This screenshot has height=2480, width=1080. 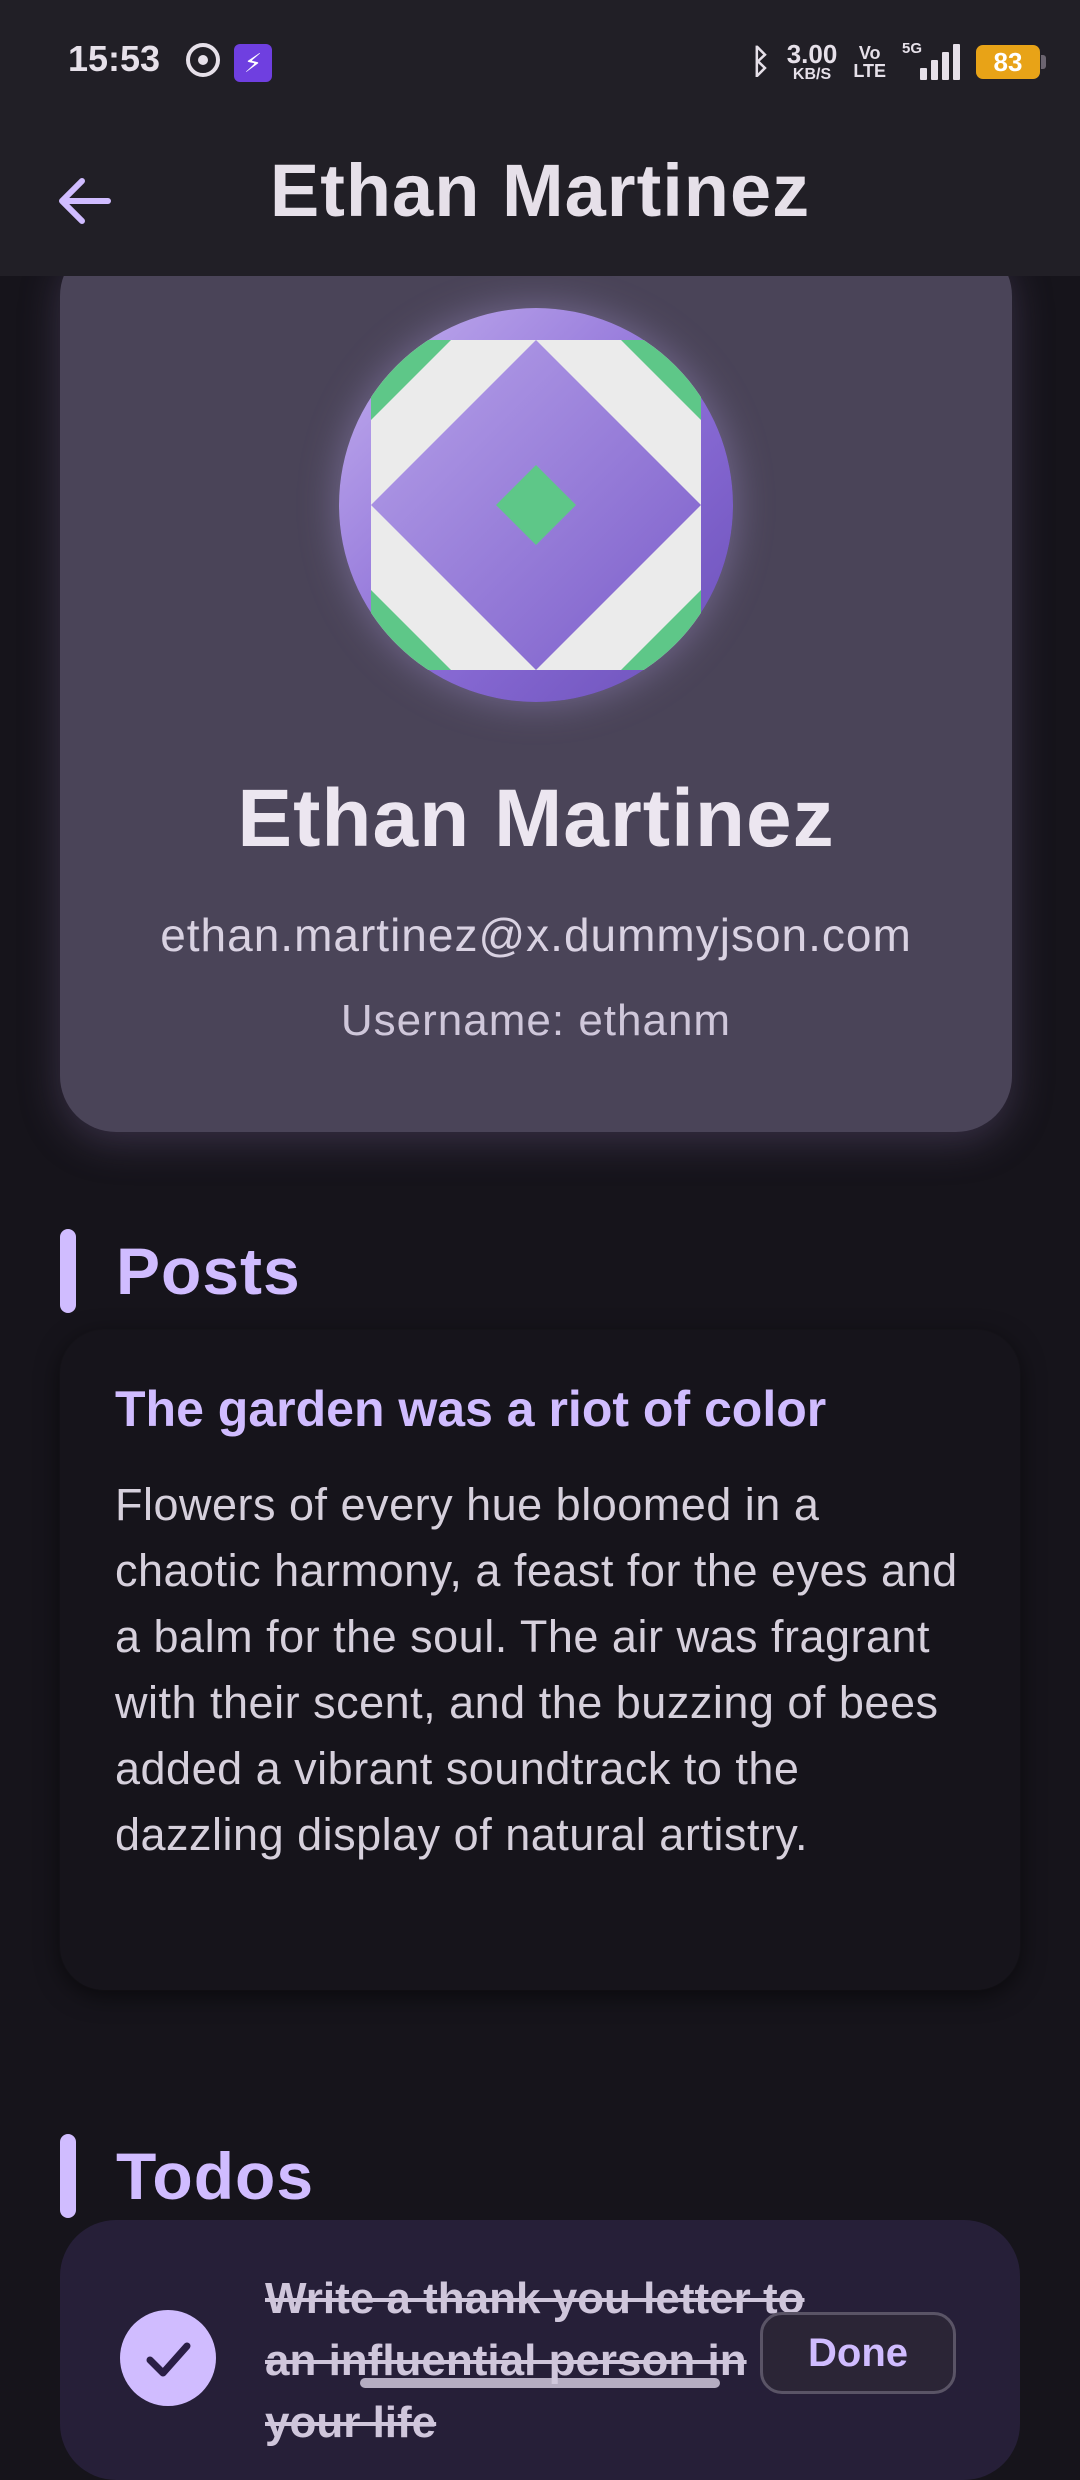 I want to click on battery-icon: 83, so click(x=1011, y=62).